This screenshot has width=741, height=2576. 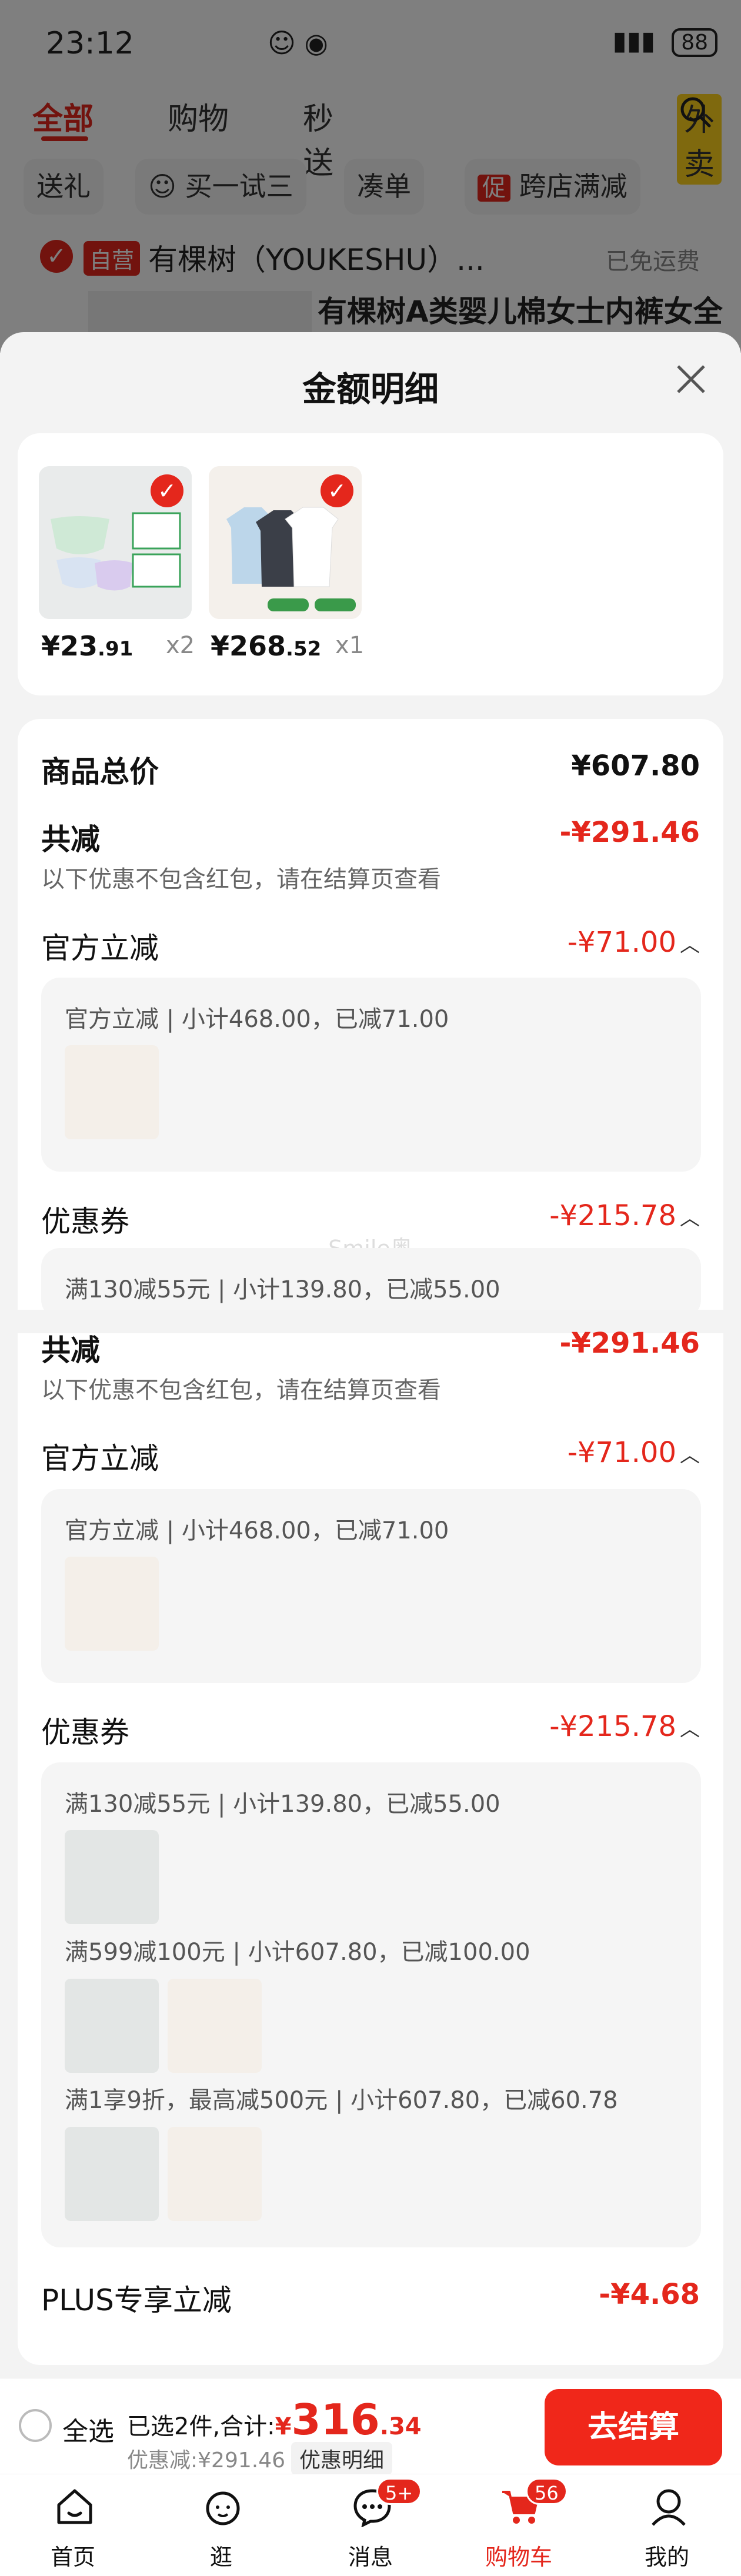 What do you see at coordinates (342, 2458) in the screenshot?
I see `discount-detail-button: 优惠明细` at bounding box center [342, 2458].